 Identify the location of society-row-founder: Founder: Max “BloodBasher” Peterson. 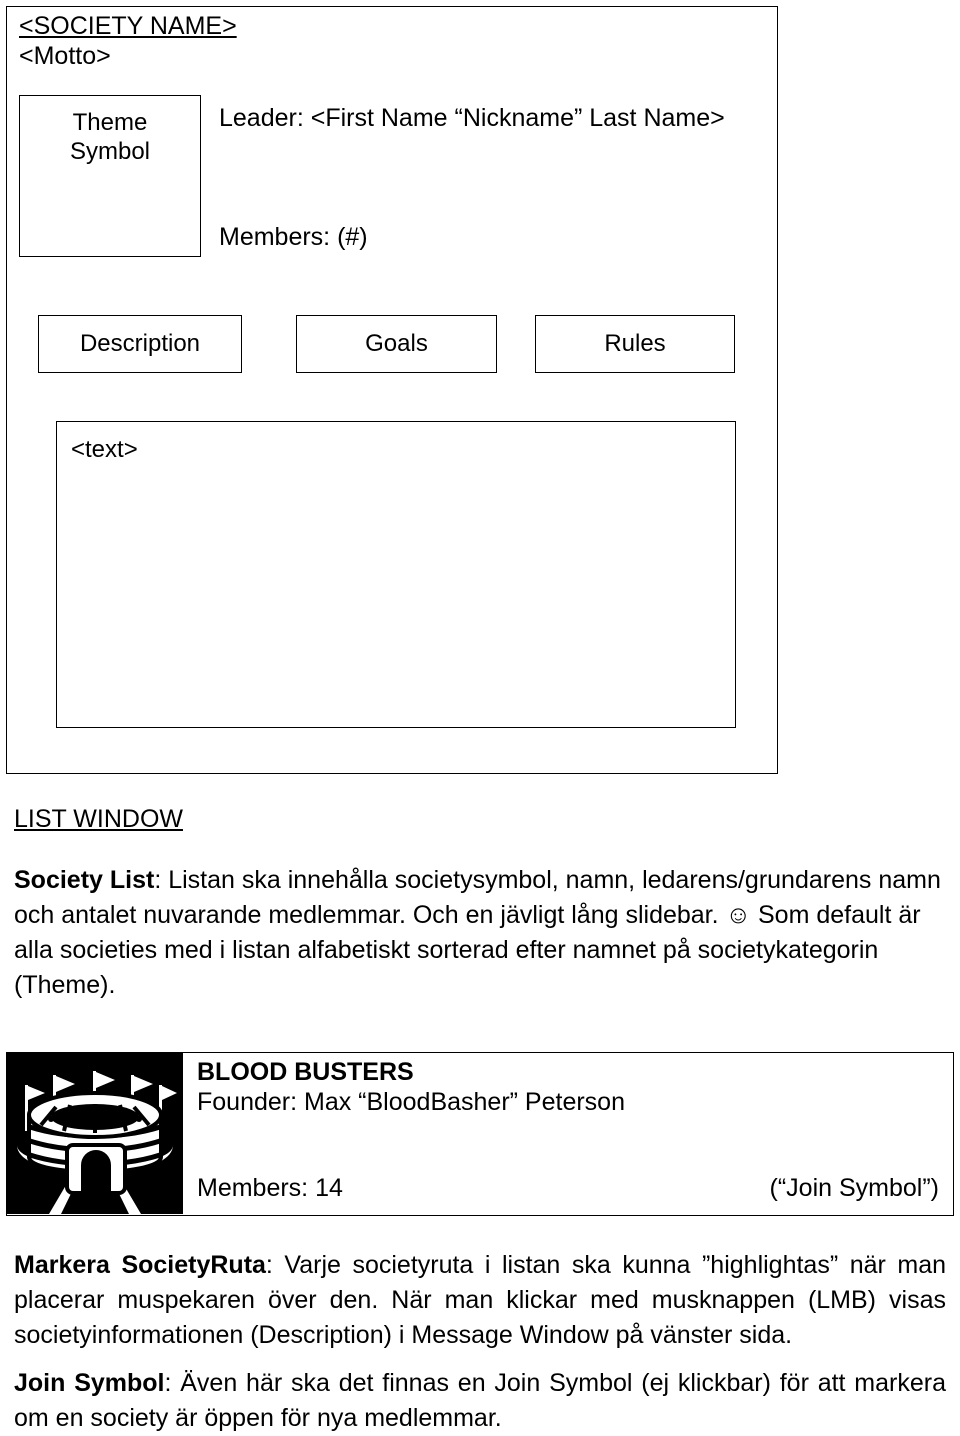
(411, 1102).